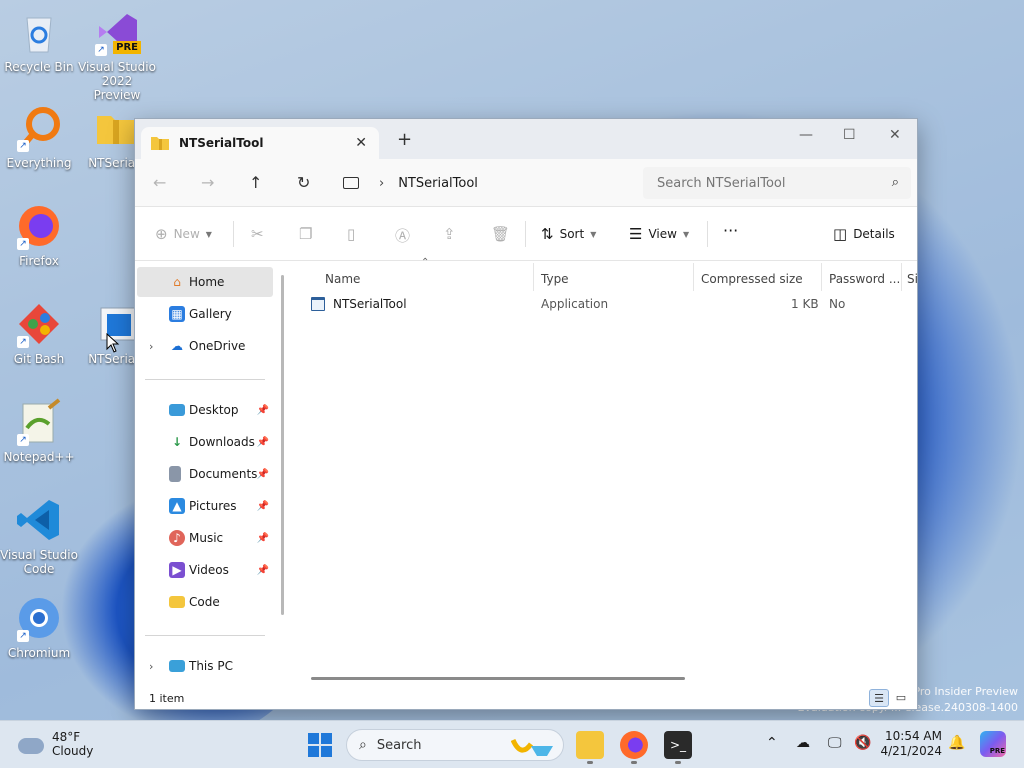 Image resolution: width=1024 pixels, height=768 pixels. What do you see at coordinates (303, 182) in the screenshot?
I see `refresh-icon: ↻` at bounding box center [303, 182].